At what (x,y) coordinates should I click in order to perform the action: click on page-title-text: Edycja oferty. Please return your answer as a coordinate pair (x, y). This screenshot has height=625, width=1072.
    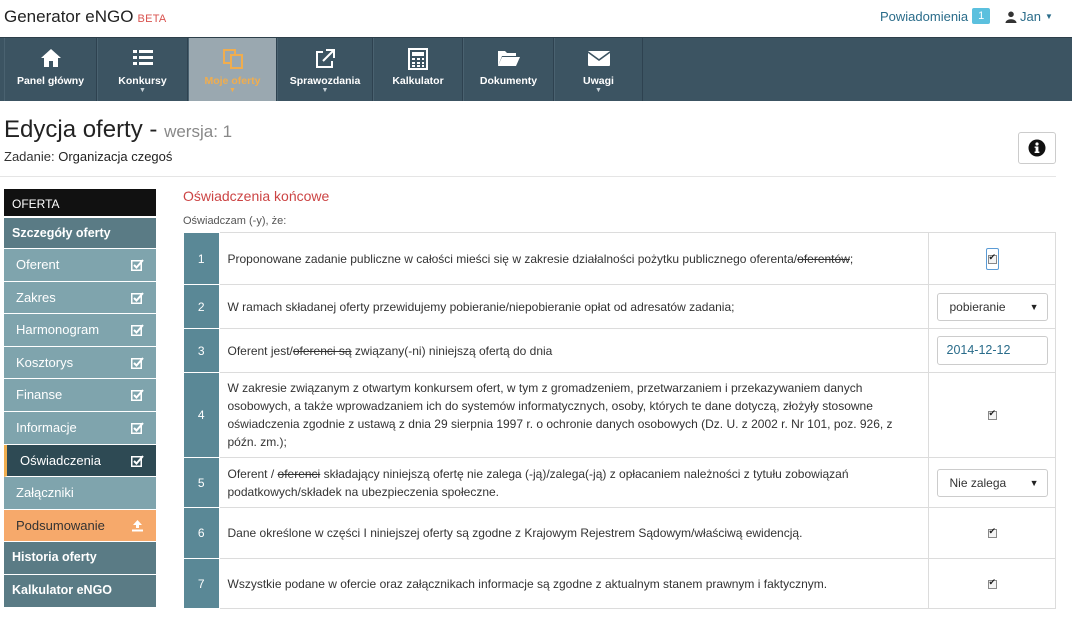
    Looking at the image, I should click on (73, 129).